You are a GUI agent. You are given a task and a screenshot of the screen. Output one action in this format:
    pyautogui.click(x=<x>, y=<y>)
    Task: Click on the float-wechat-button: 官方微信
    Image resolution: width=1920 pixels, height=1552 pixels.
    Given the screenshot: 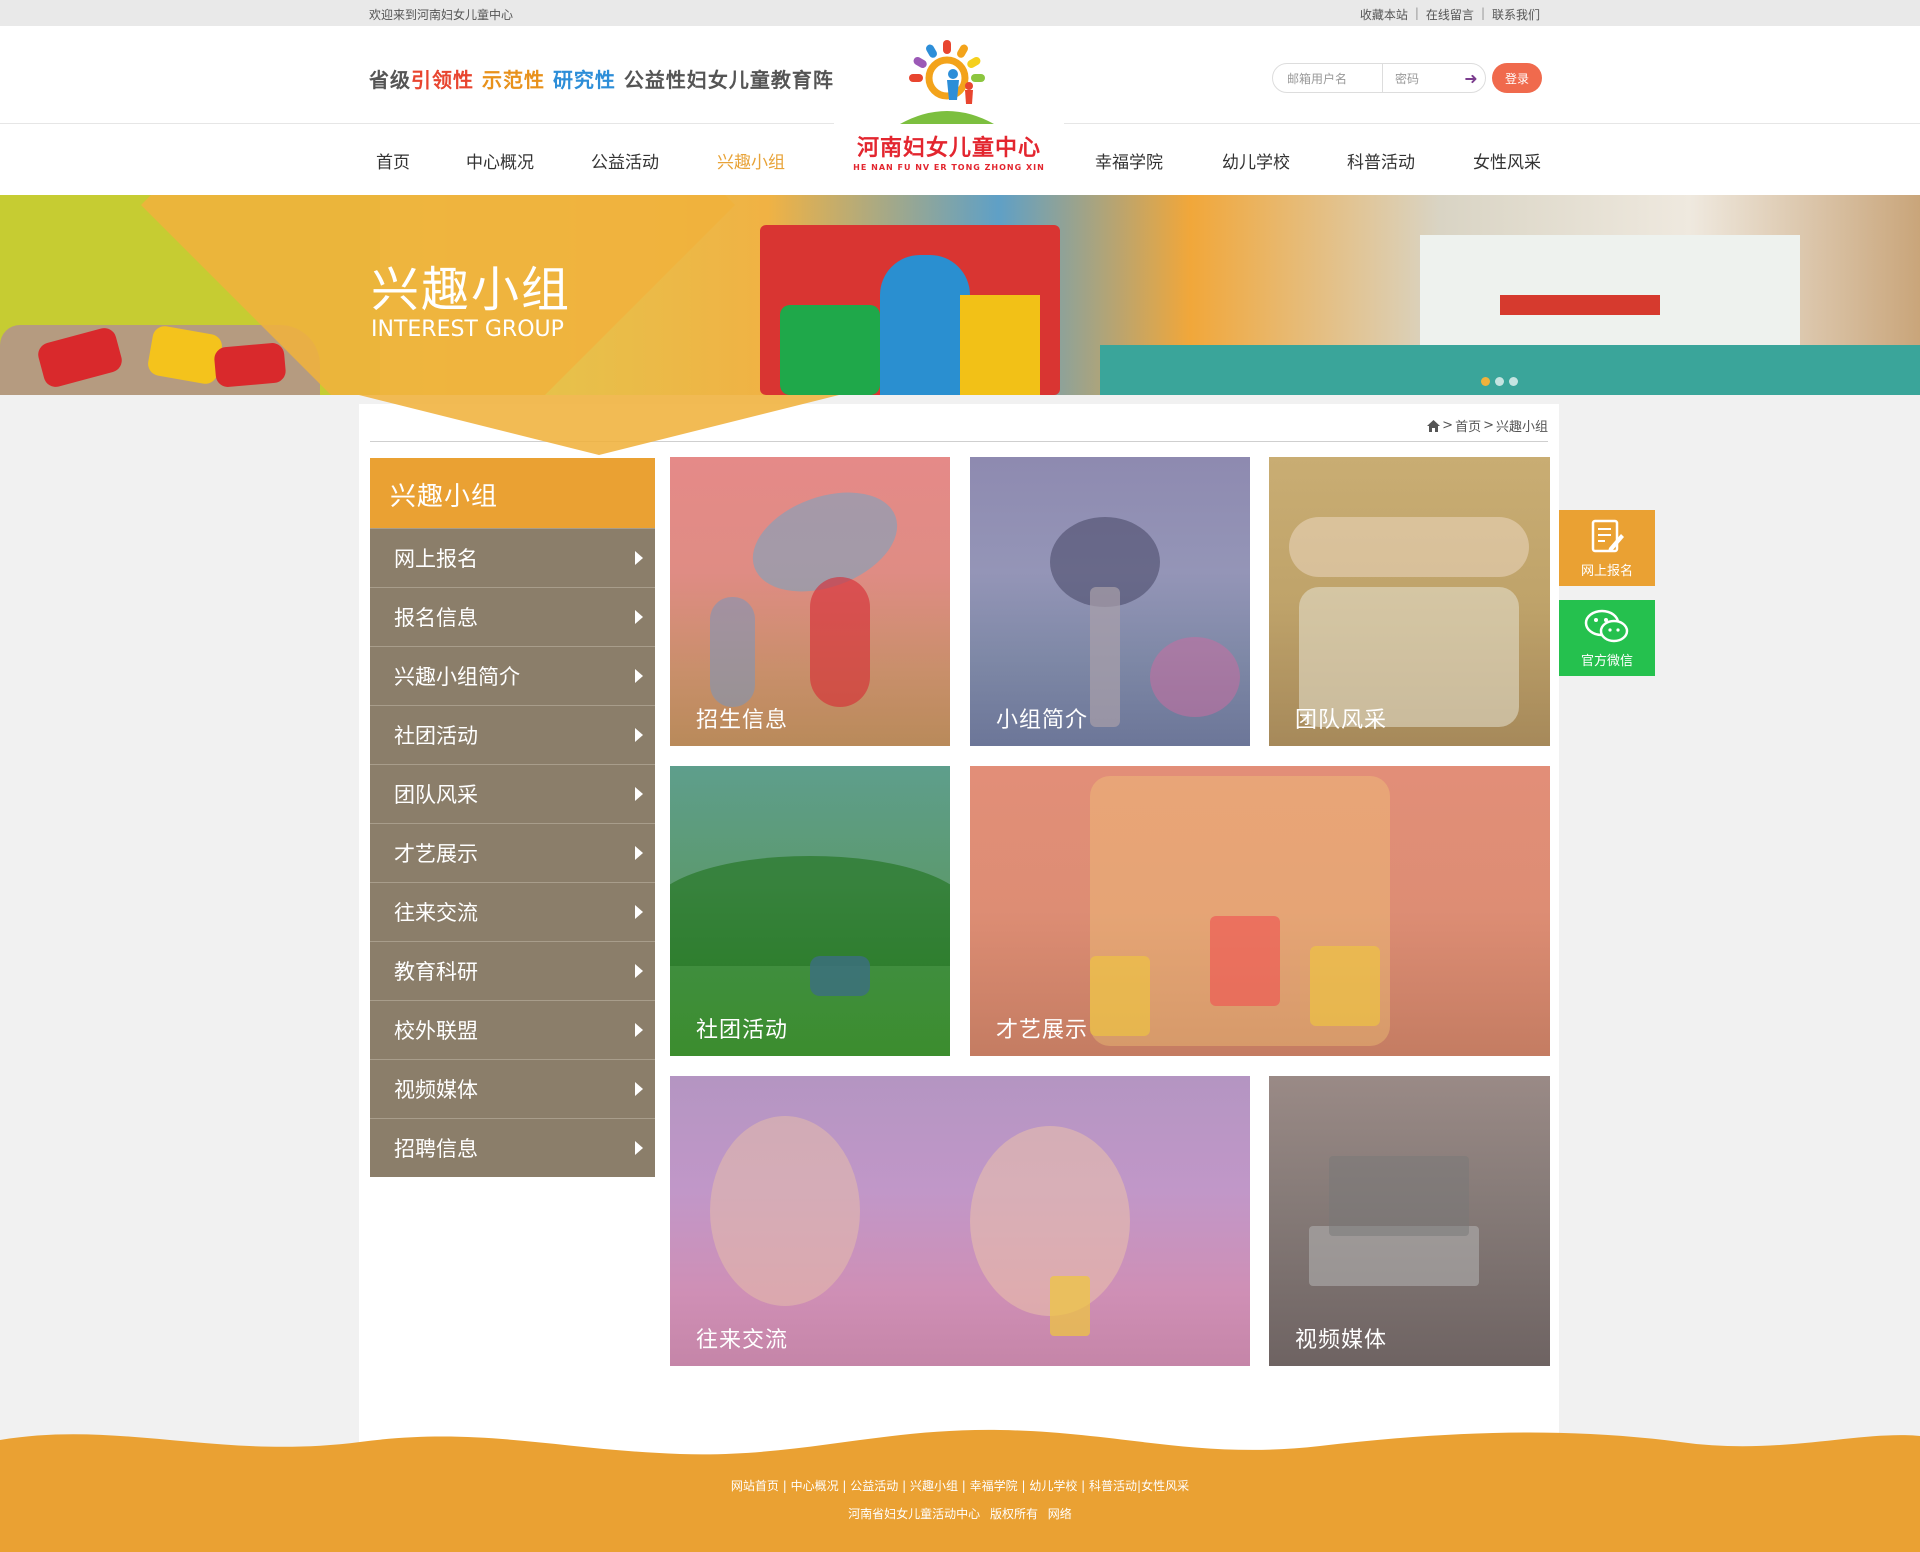 What is the action you would take?
    pyautogui.click(x=1607, y=638)
    